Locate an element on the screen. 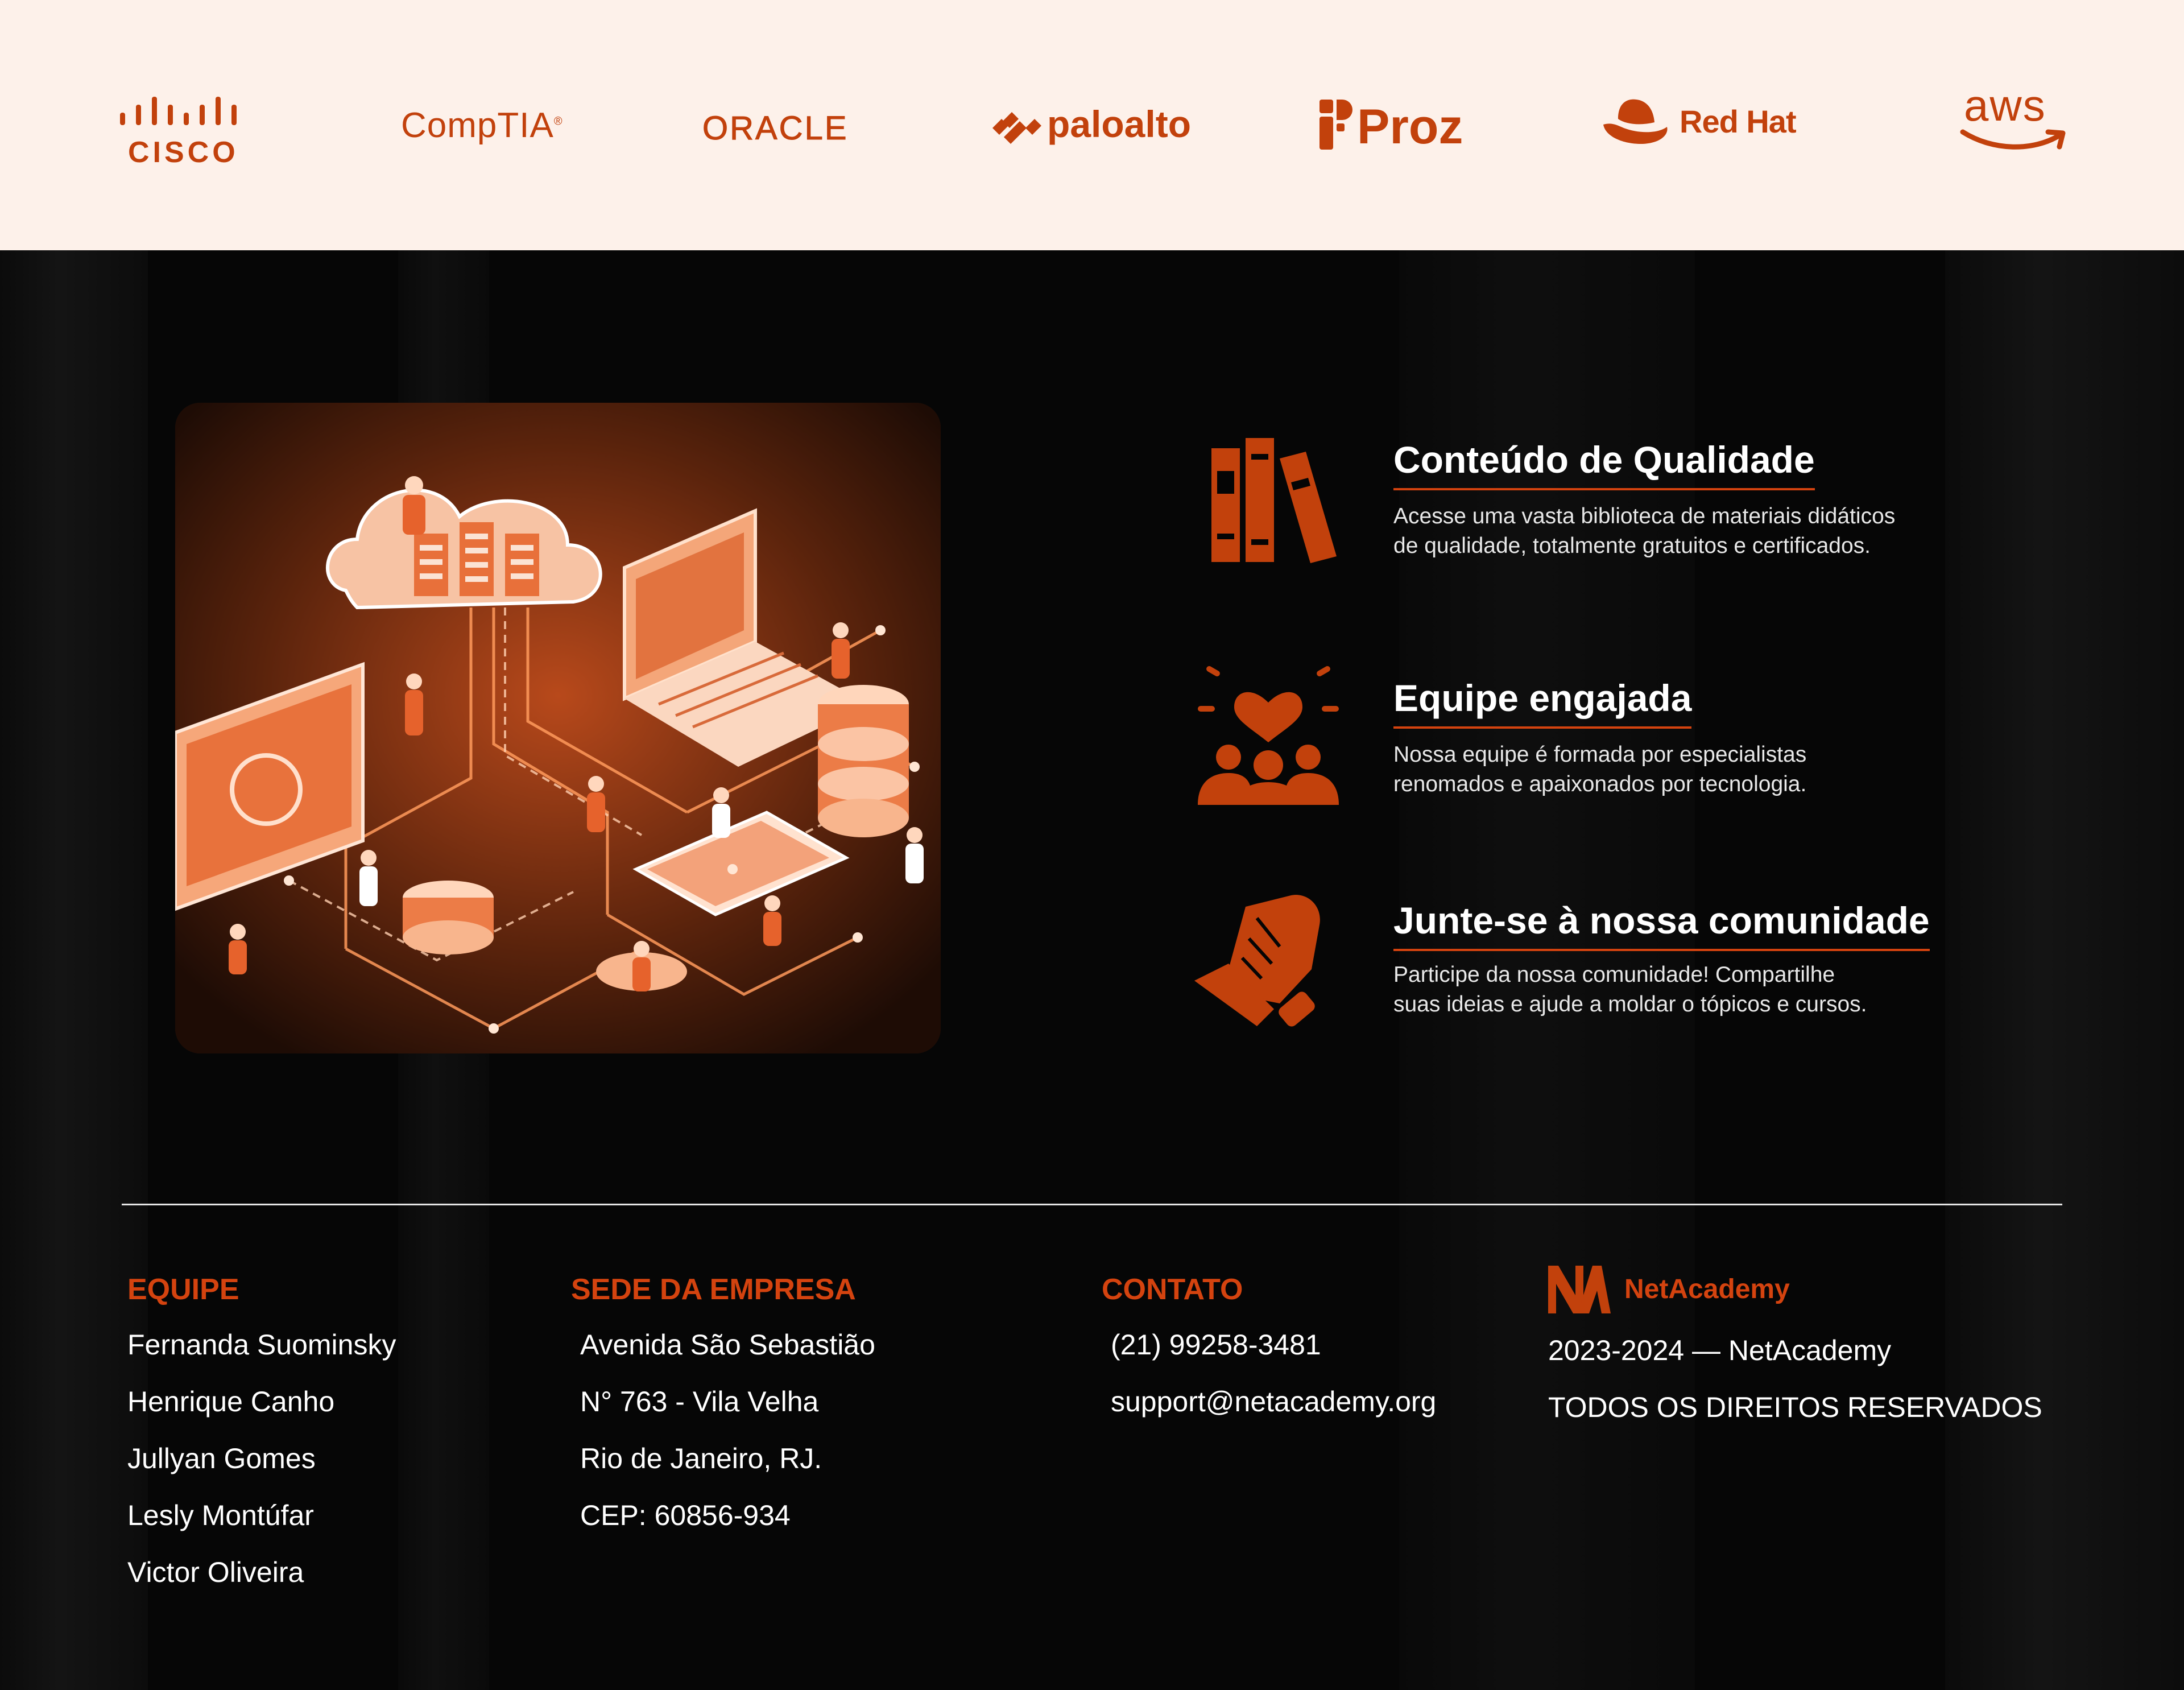  copyright-years: 2023-2024 — NetAcademy is located at coordinates (1720, 1350).